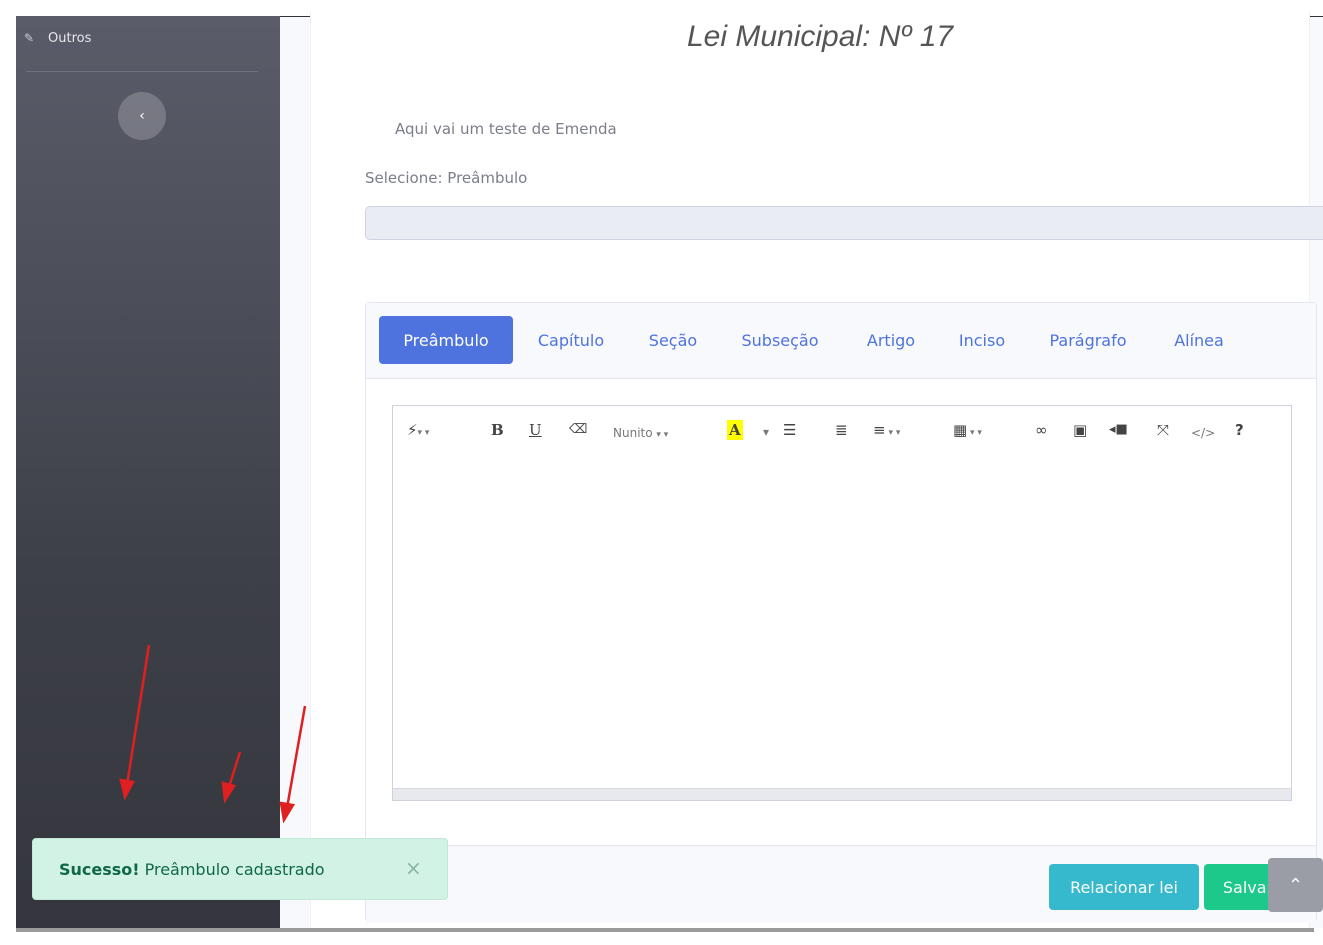 The image size is (1323, 945). Describe the element at coordinates (1041, 430) in the screenshot. I see `link-icon: ∞` at that location.